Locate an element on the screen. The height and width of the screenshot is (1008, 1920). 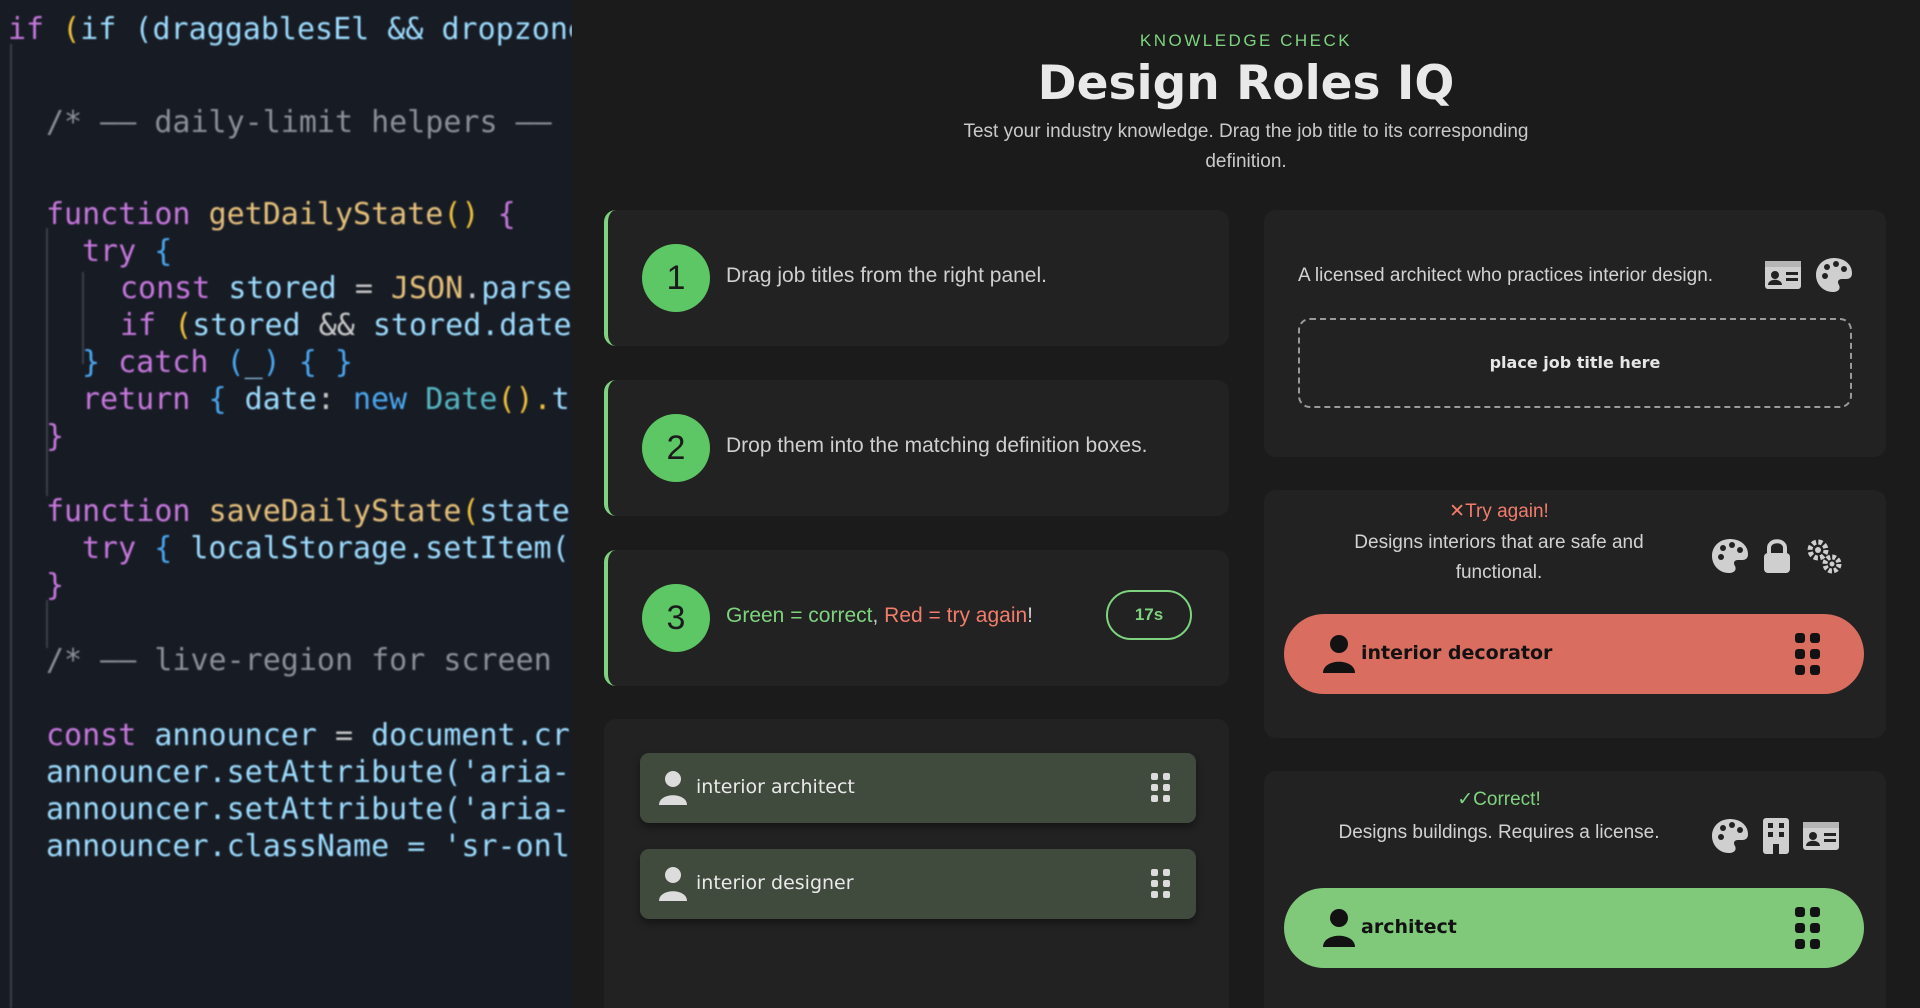
status-correct: ✓Correct! is located at coordinates (1499, 799).